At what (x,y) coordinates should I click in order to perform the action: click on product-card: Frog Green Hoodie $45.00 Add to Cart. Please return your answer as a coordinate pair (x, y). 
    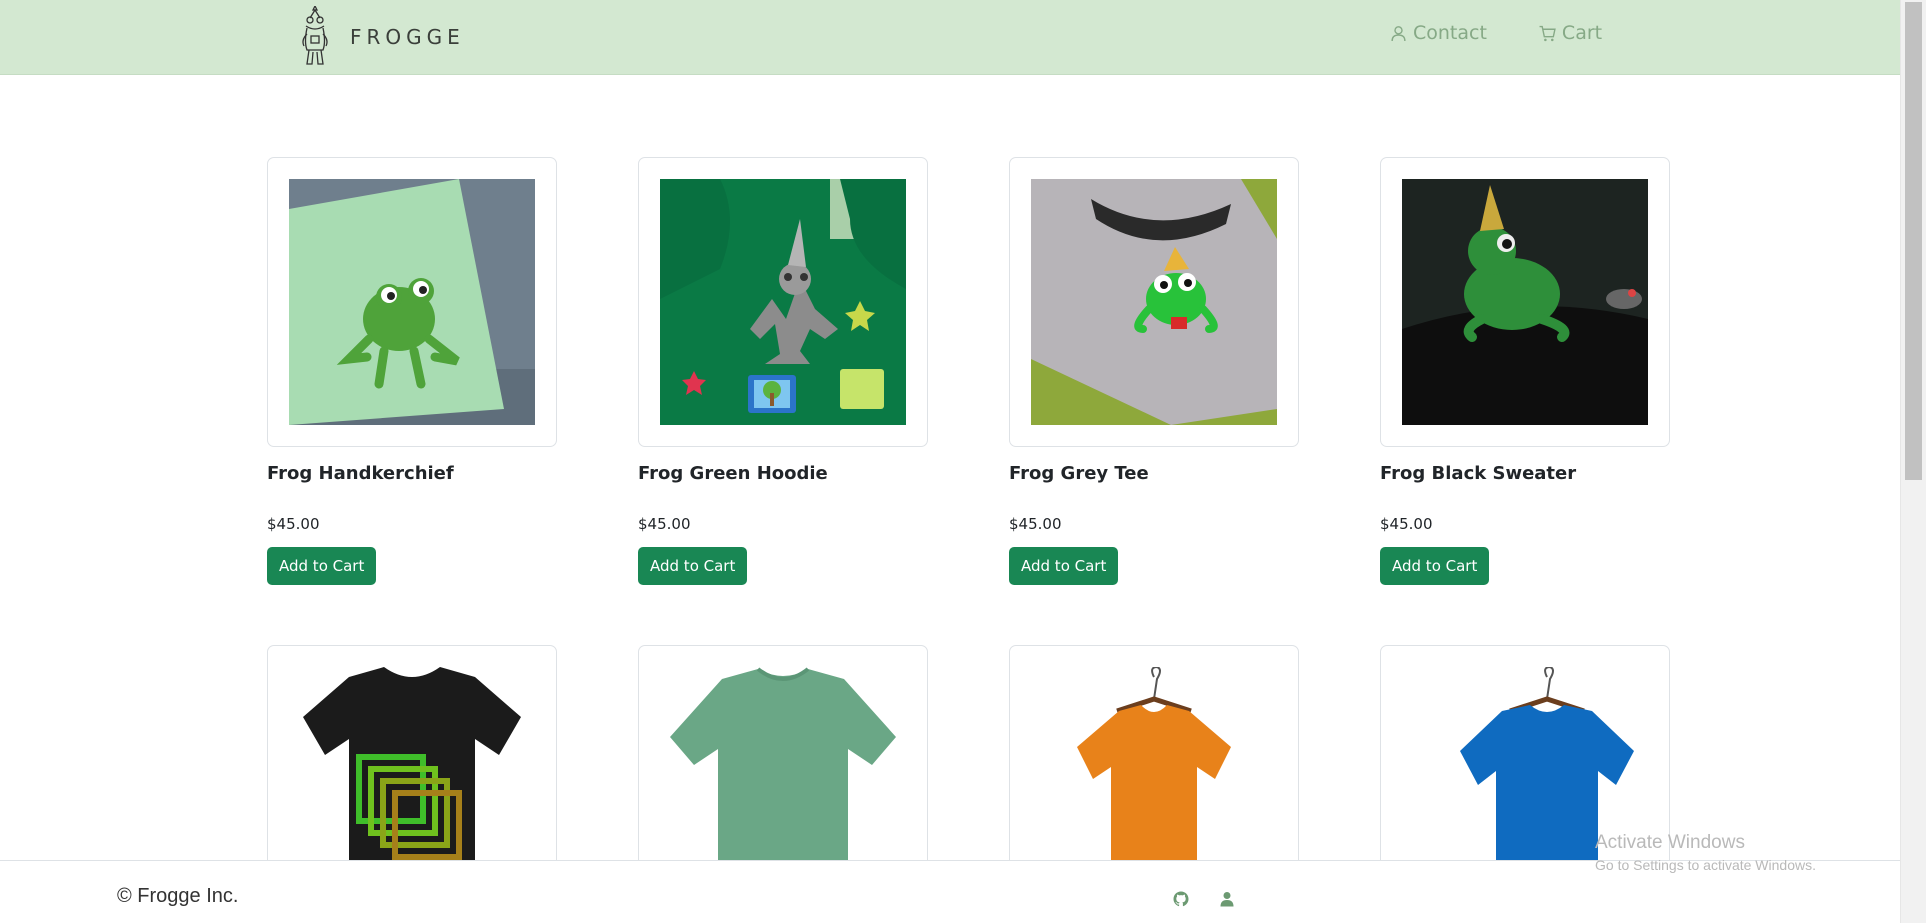
    Looking at the image, I should click on (783, 371).